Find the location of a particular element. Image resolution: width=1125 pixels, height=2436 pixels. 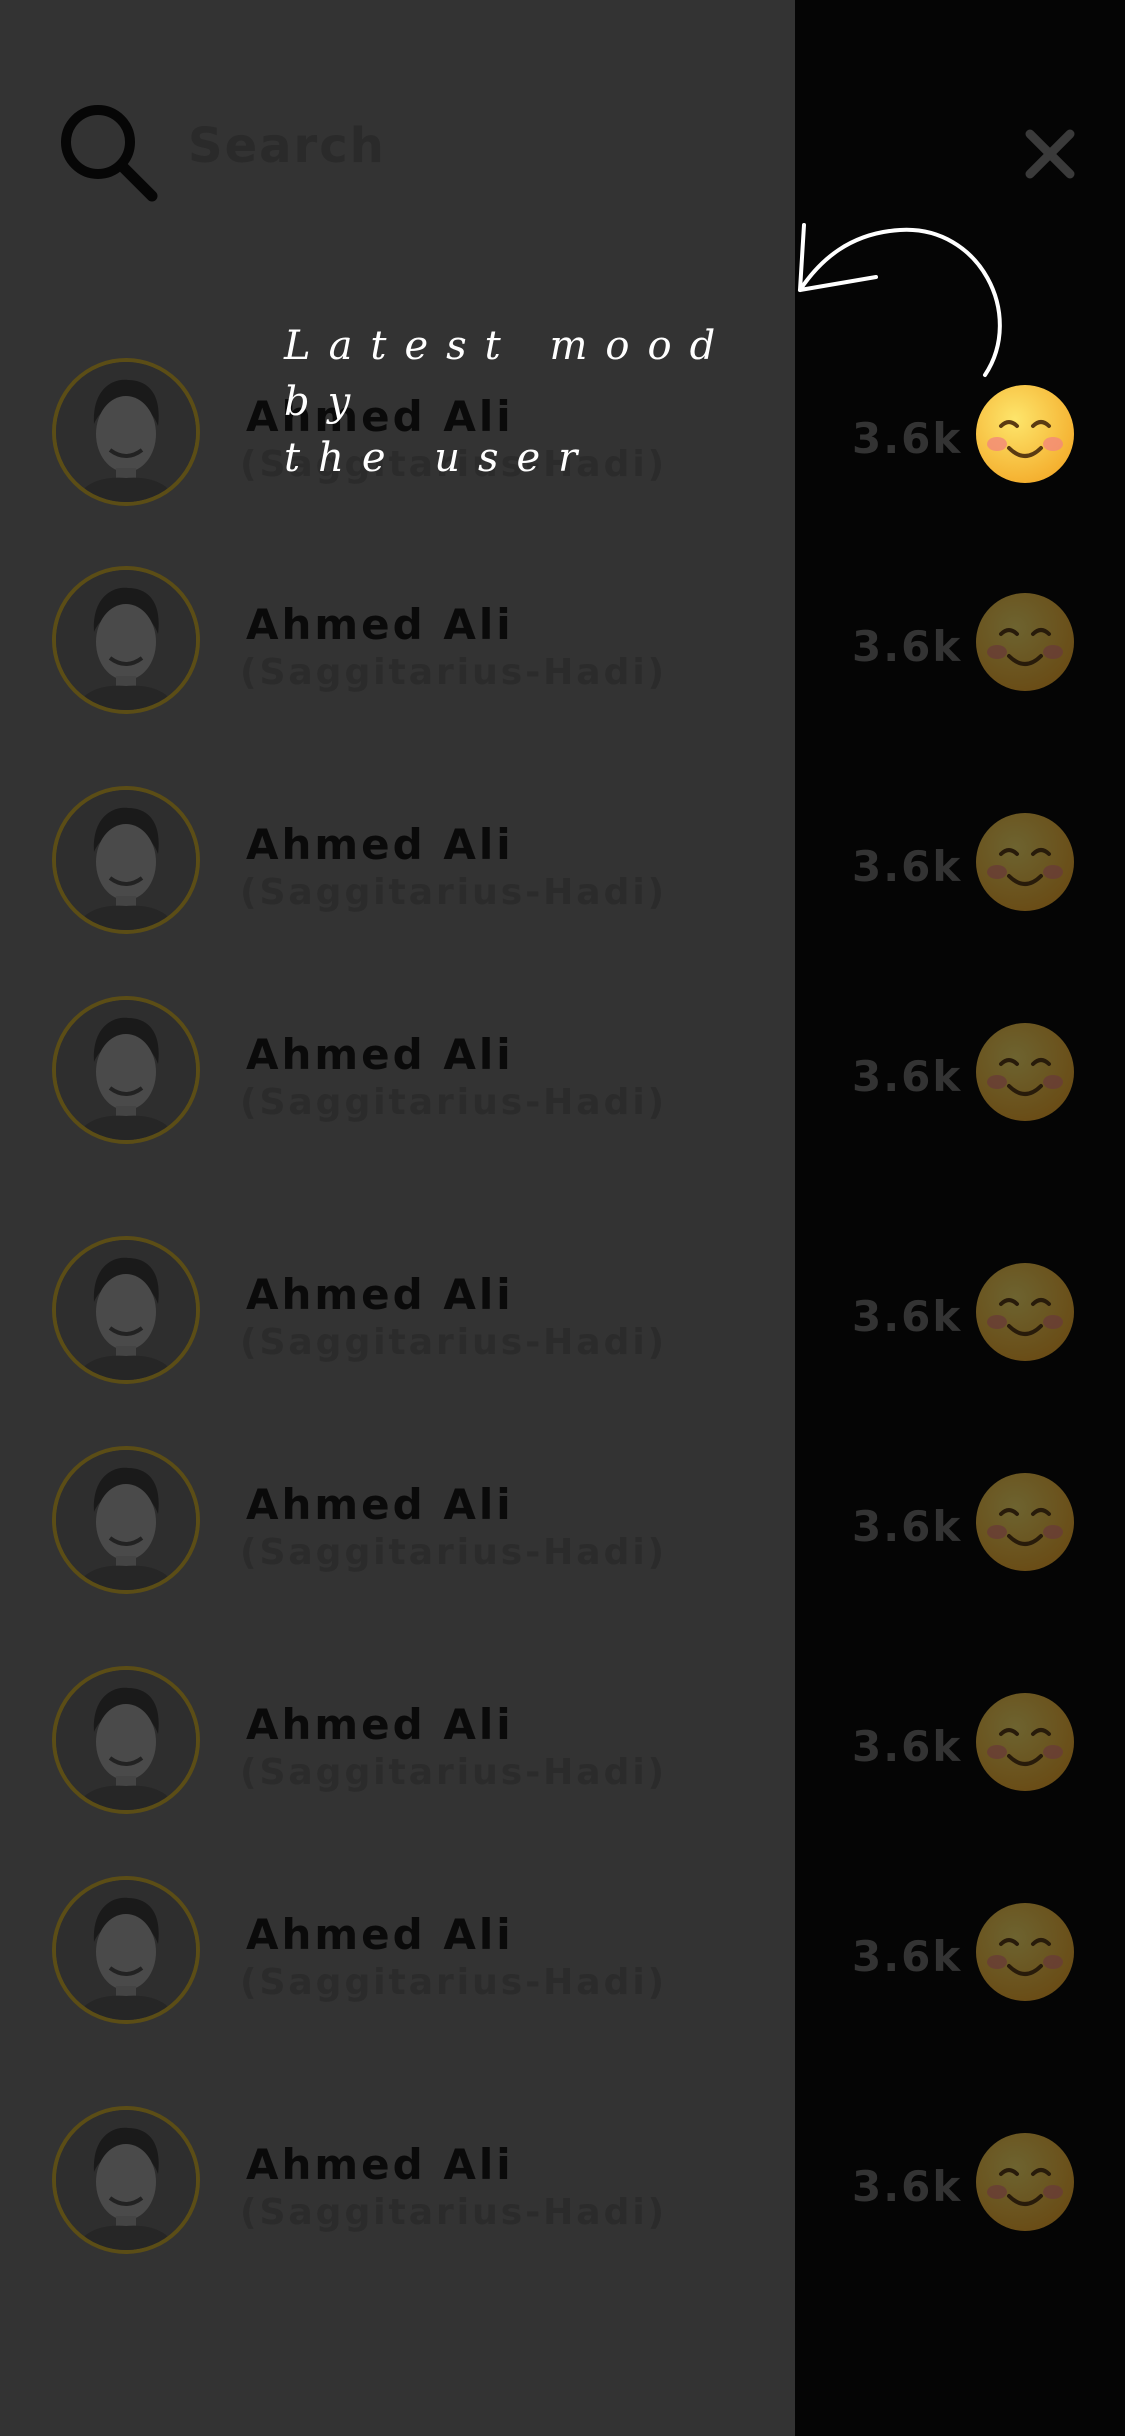

annotation-label: Latest mood by the user is located at coordinates (509, 402).